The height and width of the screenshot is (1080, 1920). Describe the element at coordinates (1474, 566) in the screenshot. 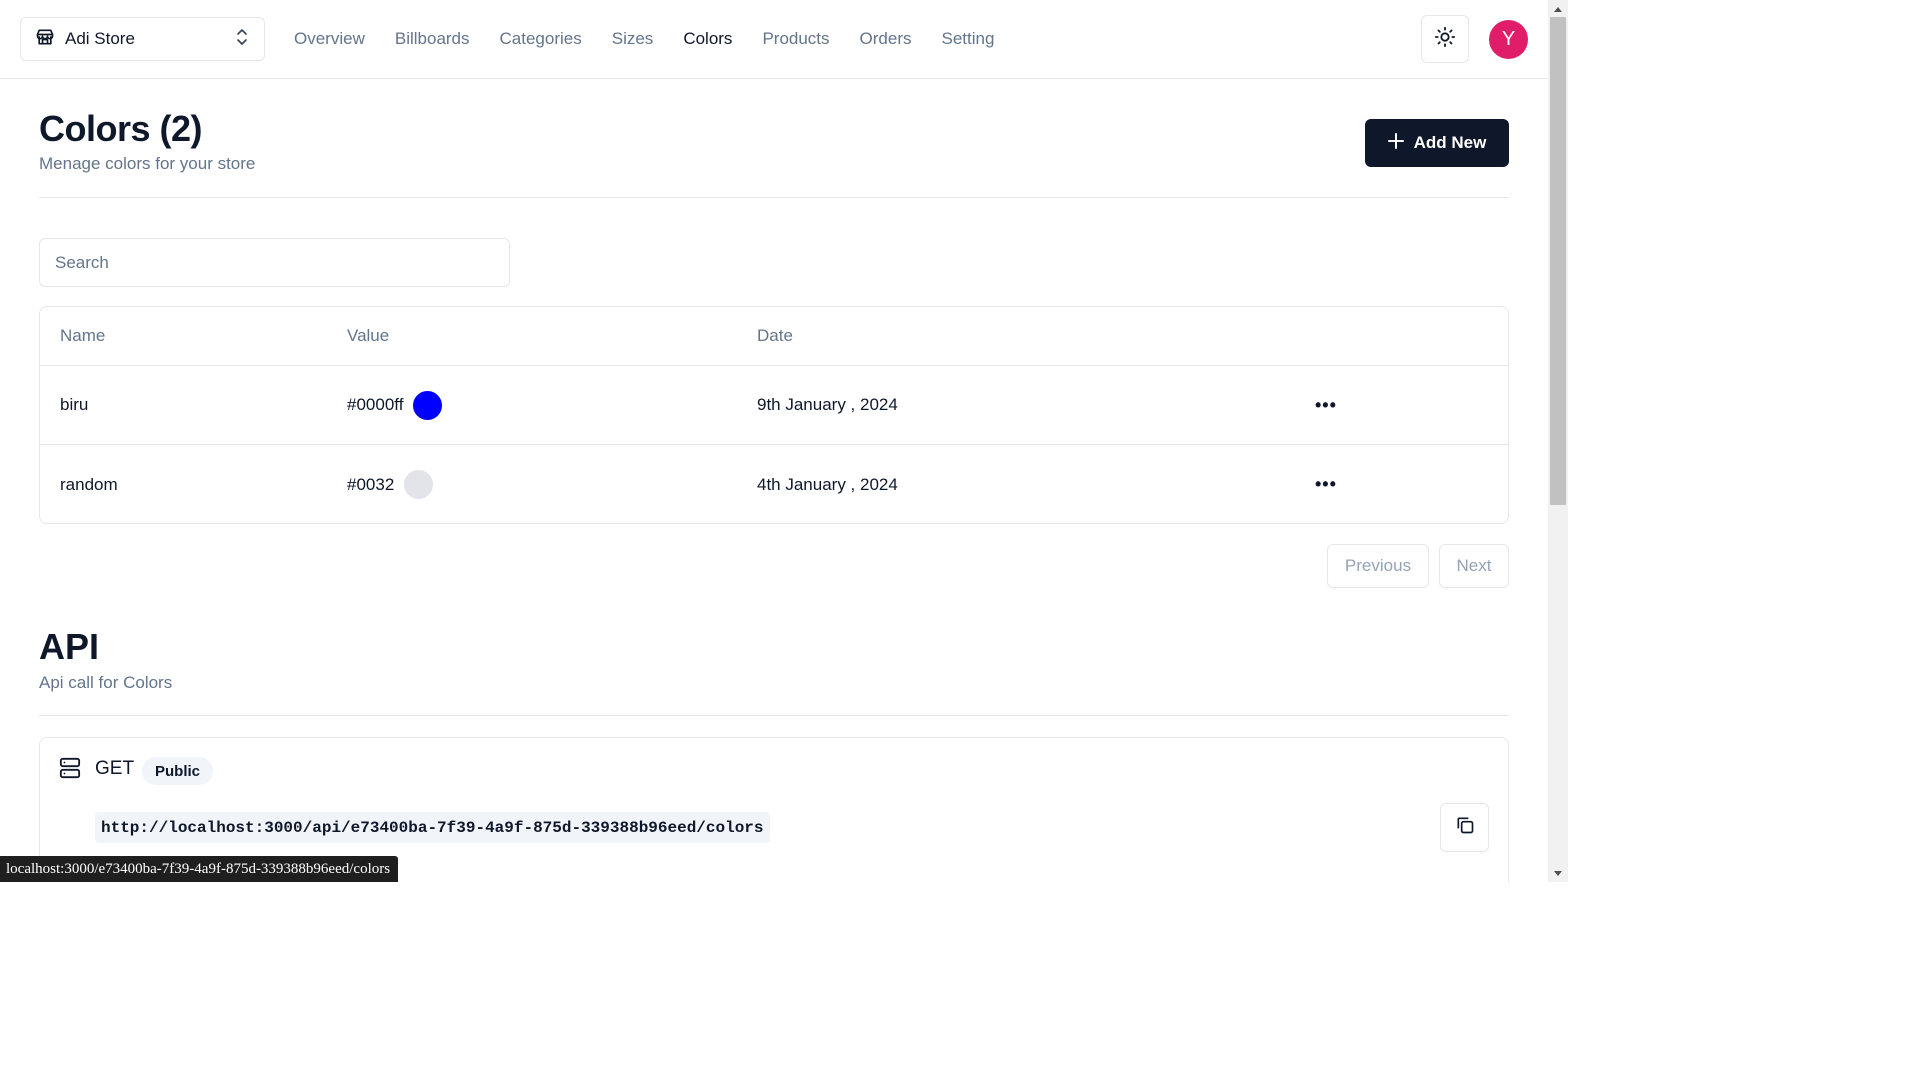

I see `next-page-button: Next` at that location.